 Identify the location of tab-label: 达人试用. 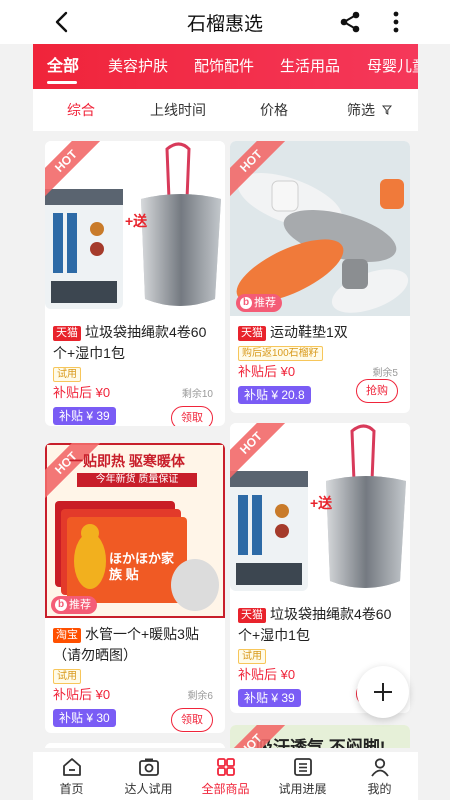
(148, 788).